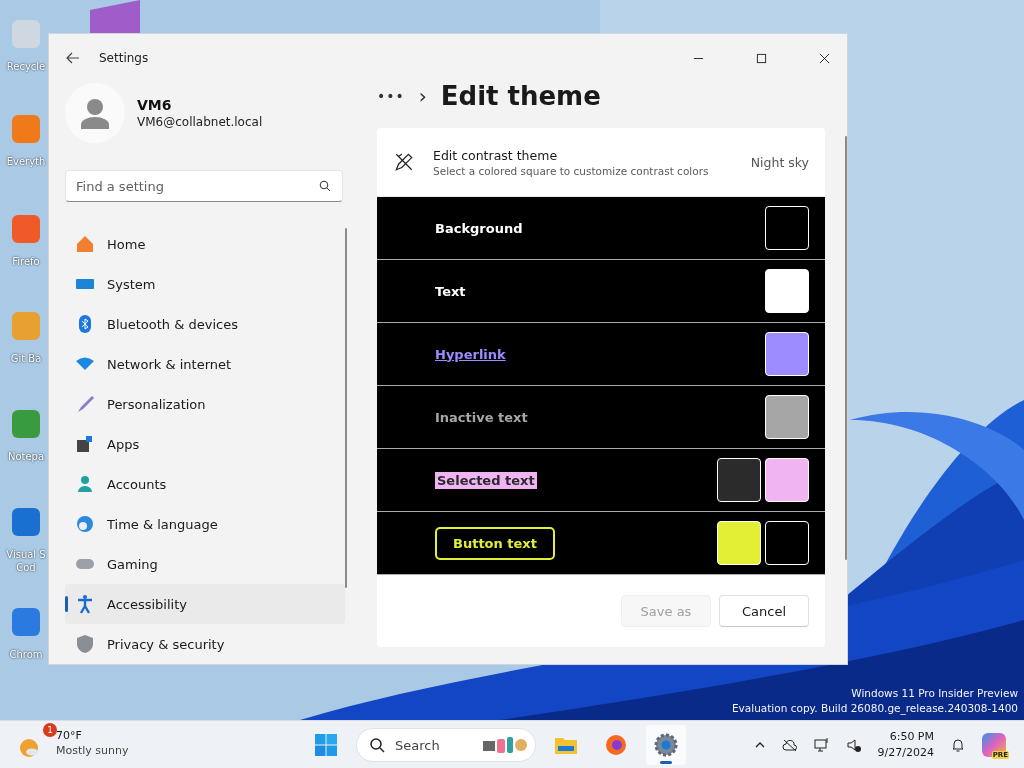 This screenshot has width=1024, height=768. I want to click on sidebar-item: Network & internet, so click(205, 364).